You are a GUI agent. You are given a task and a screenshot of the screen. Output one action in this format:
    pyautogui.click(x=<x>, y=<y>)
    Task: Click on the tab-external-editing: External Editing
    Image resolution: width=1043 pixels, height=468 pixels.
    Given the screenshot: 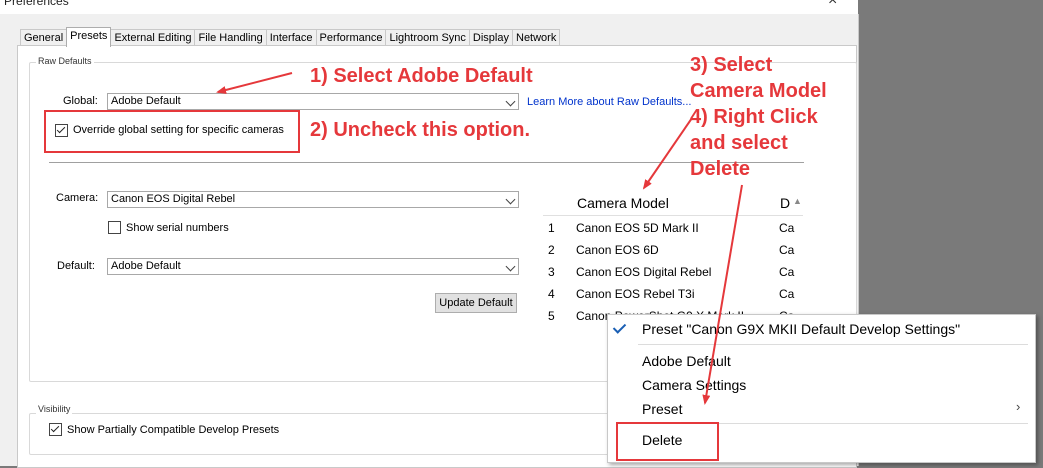 What is the action you would take?
    pyautogui.click(x=153, y=37)
    